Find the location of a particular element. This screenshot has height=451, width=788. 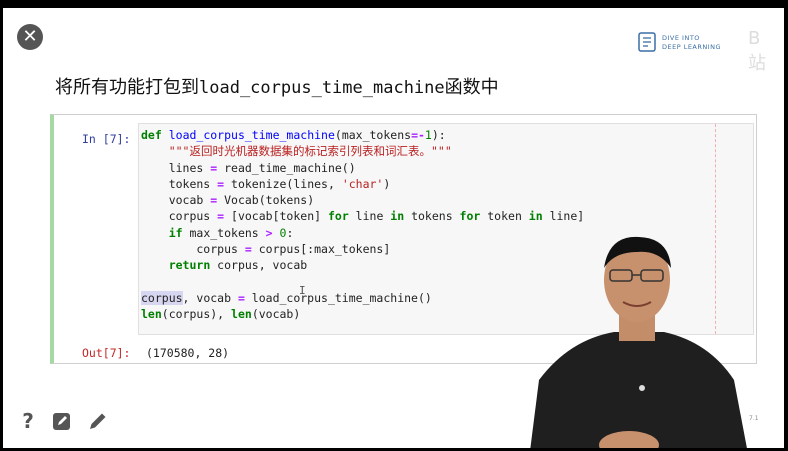

output-value: (170580, 28) is located at coordinates (188, 353).